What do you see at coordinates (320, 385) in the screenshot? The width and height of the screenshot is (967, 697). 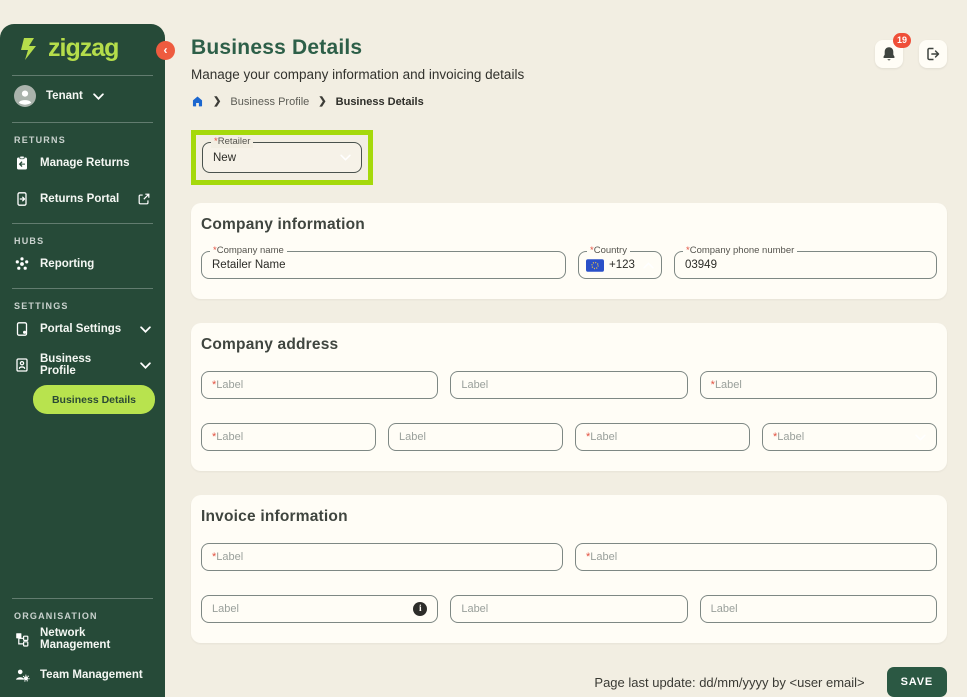 I see `address-field-1: *Label` at bounding box center [320, 385].